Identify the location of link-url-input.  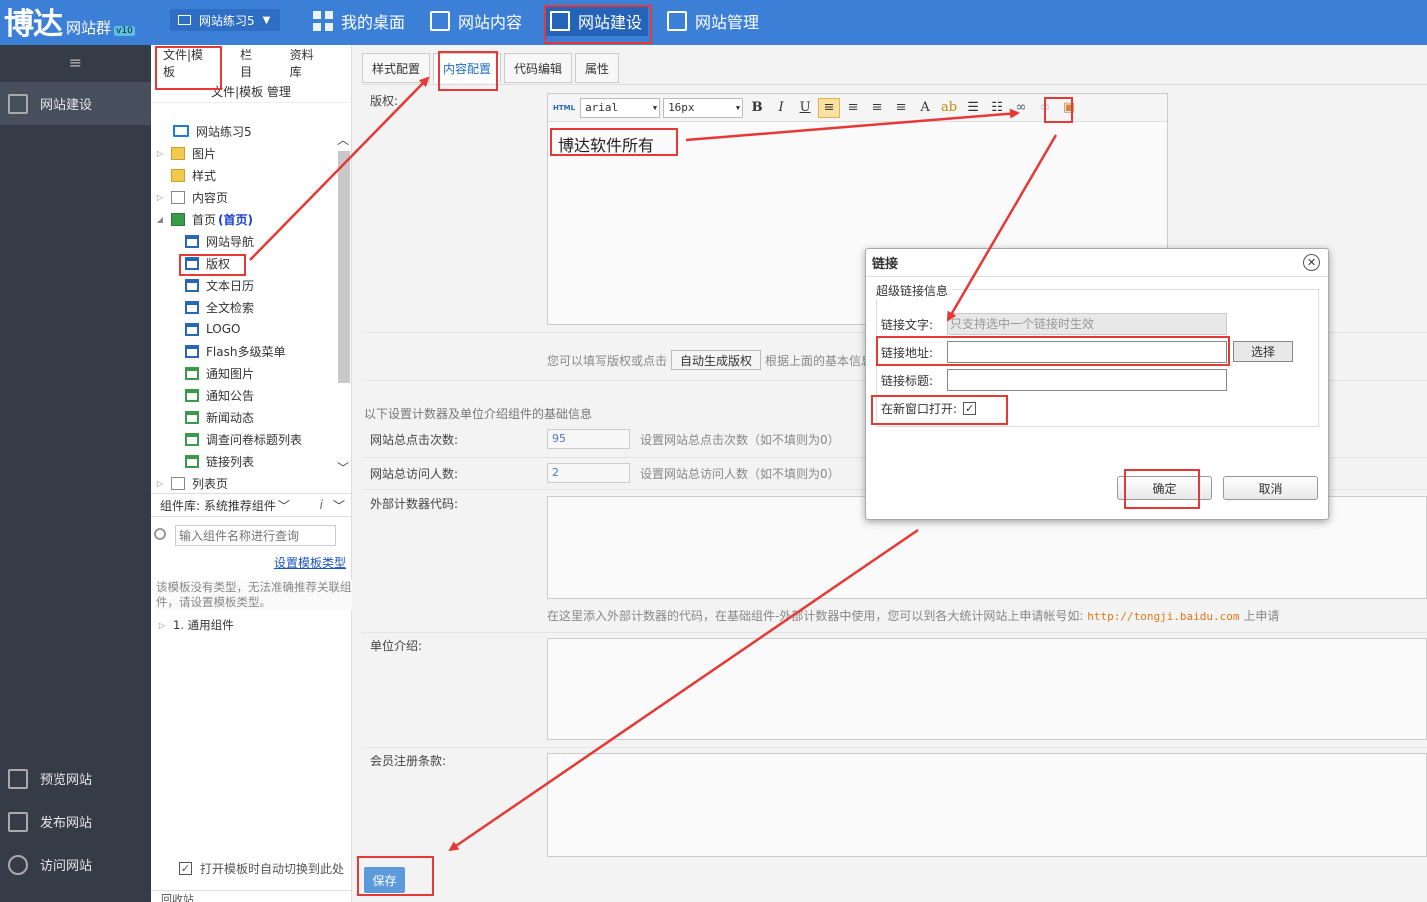
(1087, 352).